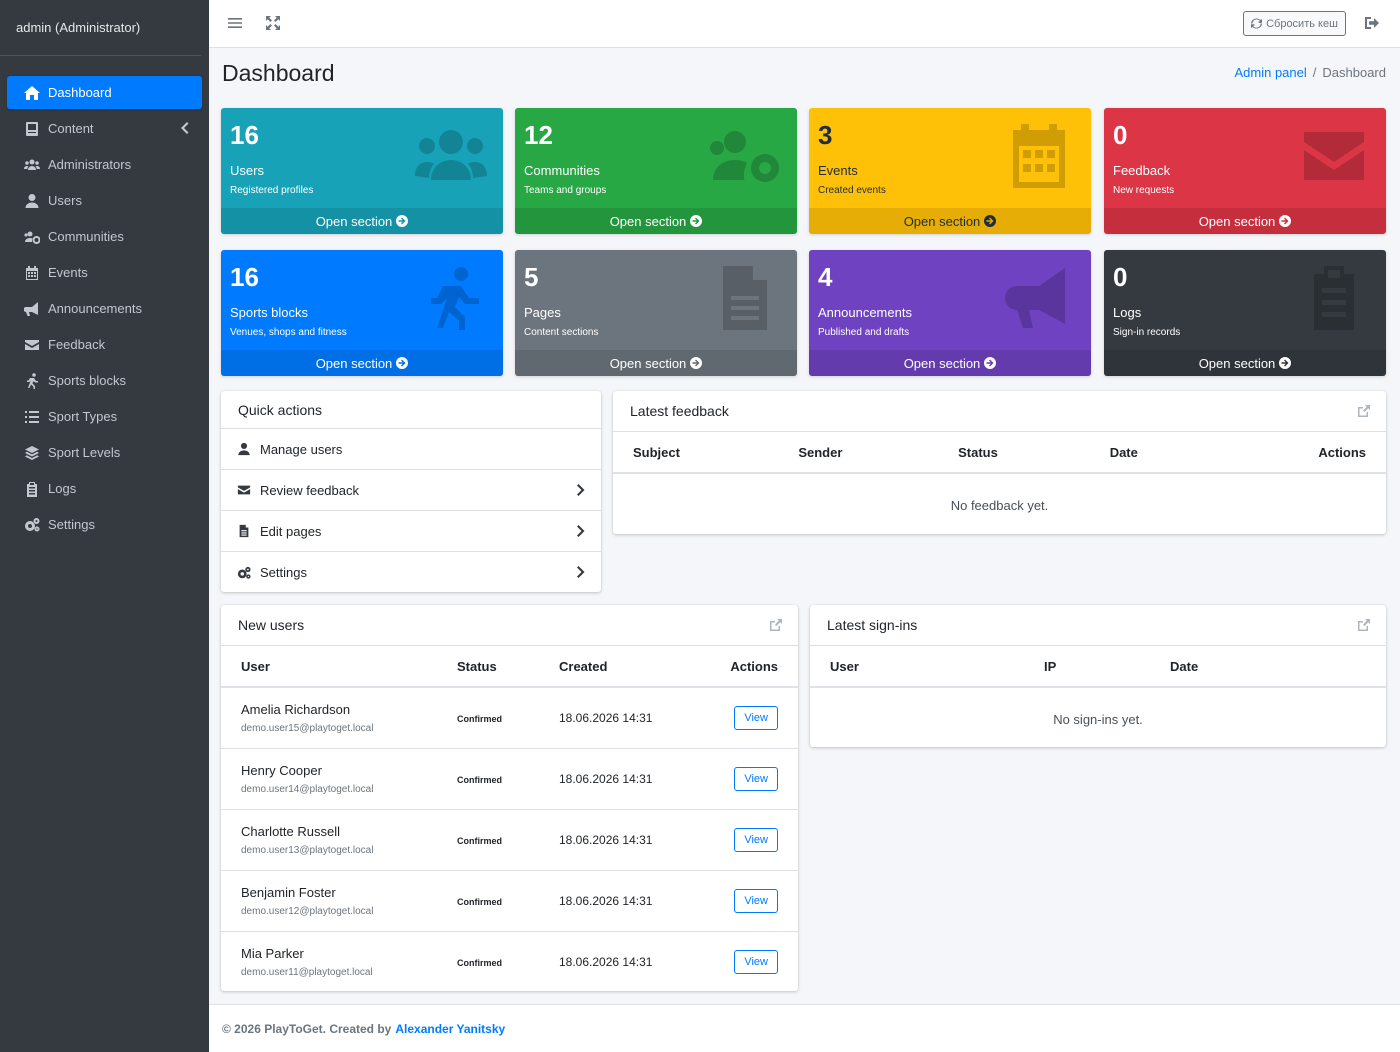 Image resolution: width=1400 pixels, height=1052 pixels. Describe the element at coordinates (1245, 363) in the screenshot. I see `open-section-link-logs: Open section` at that location.